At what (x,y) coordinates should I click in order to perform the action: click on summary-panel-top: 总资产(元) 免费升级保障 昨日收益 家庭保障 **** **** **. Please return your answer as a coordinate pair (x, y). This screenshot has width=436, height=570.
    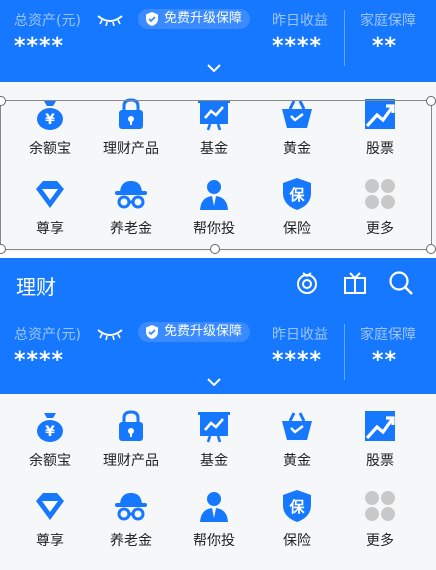
    Looking at the image, I should click on (218, 41).